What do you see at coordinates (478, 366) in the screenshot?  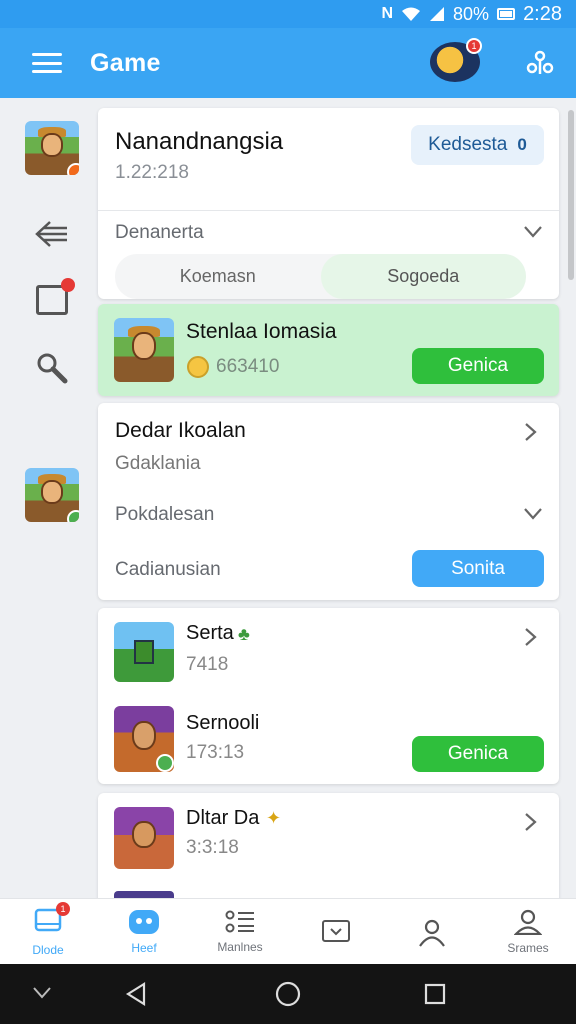 I see `primary-action-button: Genica` at bounding box center [478, 366].